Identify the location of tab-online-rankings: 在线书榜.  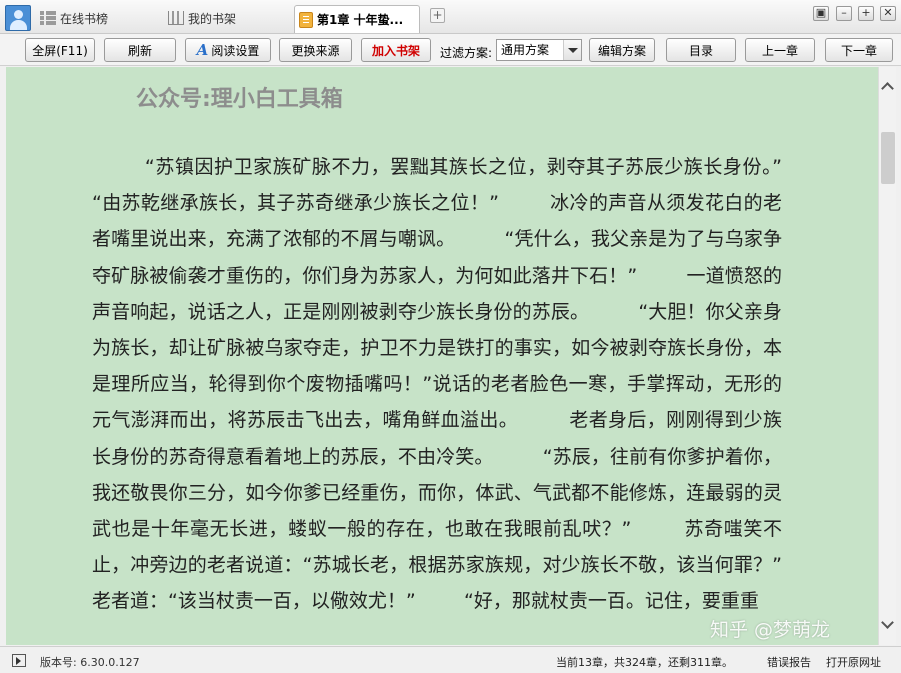
(74, 18).